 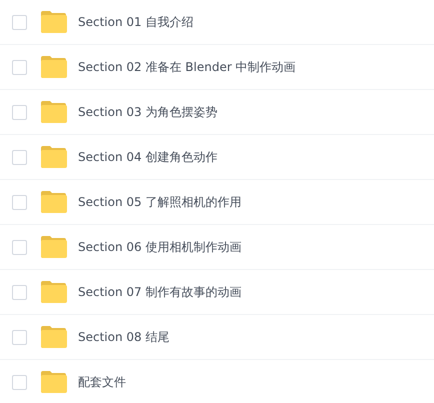 I want to click on folder-name: Section 07 制作有故事的动画, so click(x=160, y=292).